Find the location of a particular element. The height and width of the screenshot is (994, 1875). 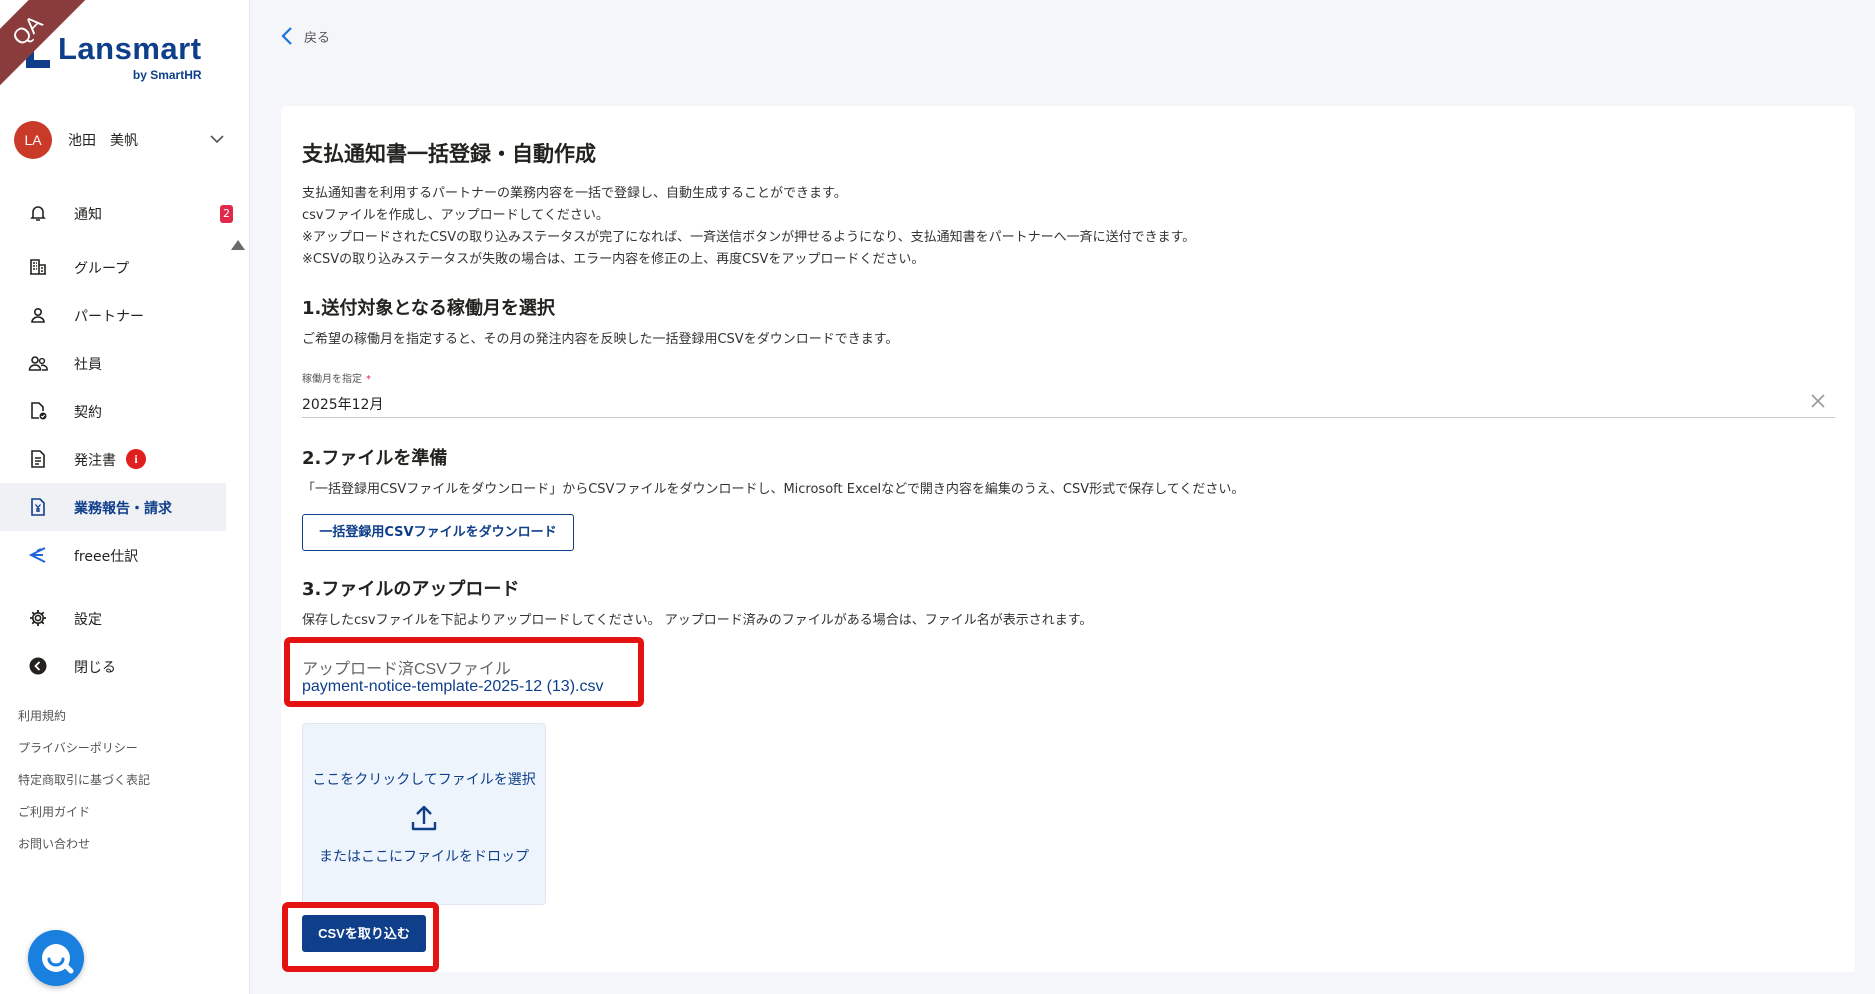

brand-logo: Lansmart by SmartHR is located at coordinates (112, 57).